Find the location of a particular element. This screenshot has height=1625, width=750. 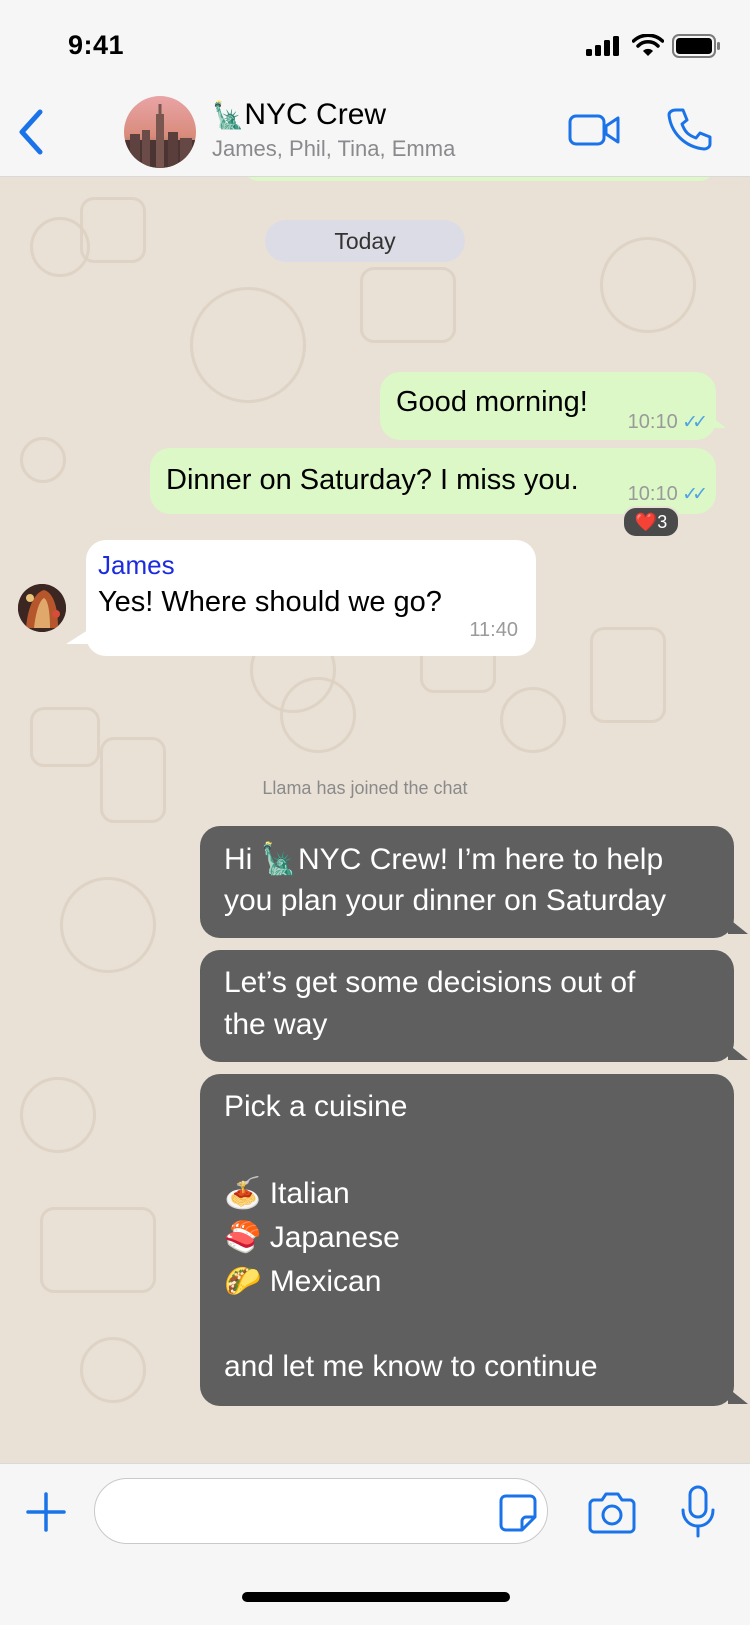

home-indicator is located at coordinates (376, 1597).